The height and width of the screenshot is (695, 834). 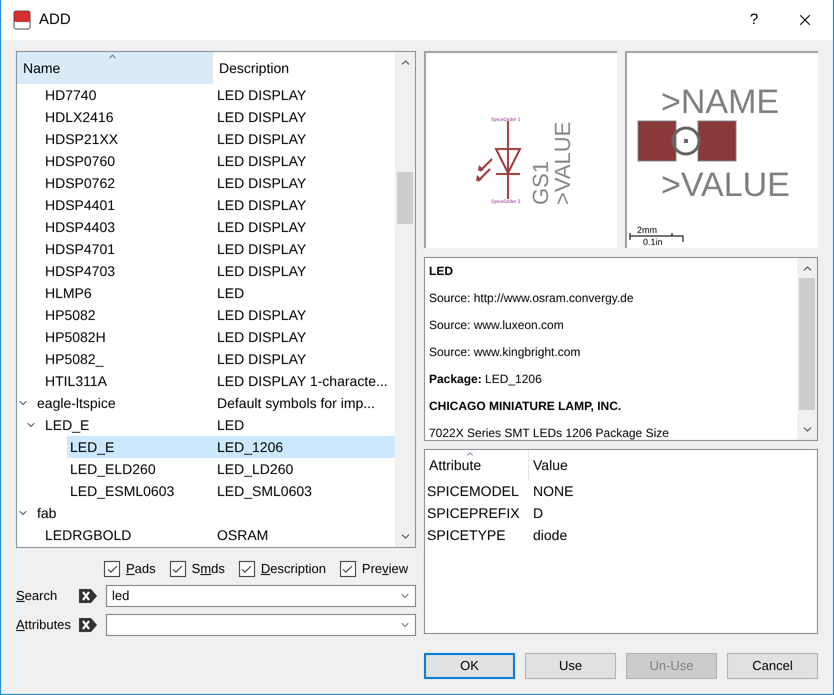 I want to click on tree-item: HDLX2416, so click(x=78, y=117).